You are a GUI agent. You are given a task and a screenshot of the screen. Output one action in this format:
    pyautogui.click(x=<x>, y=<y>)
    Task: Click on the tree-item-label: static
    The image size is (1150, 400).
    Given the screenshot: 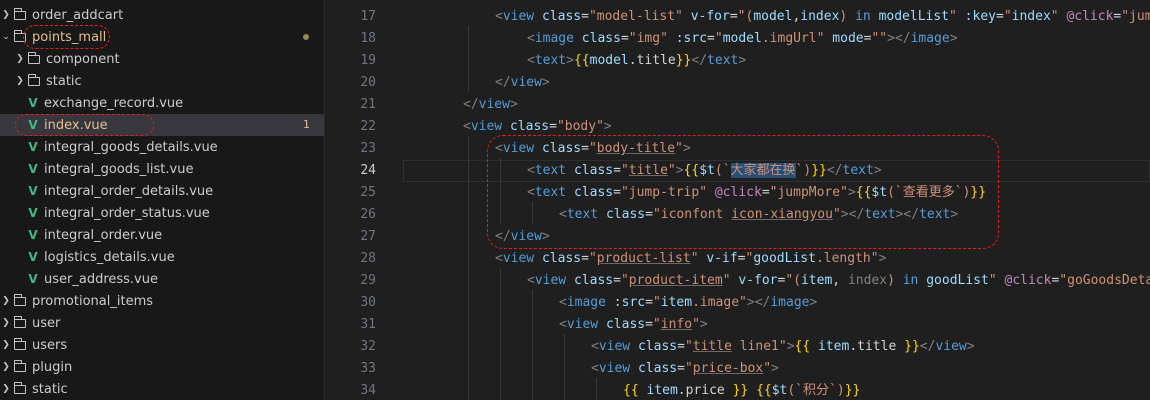 What is the action you would take?
    pyautogui.click(x=50, y=389)
    